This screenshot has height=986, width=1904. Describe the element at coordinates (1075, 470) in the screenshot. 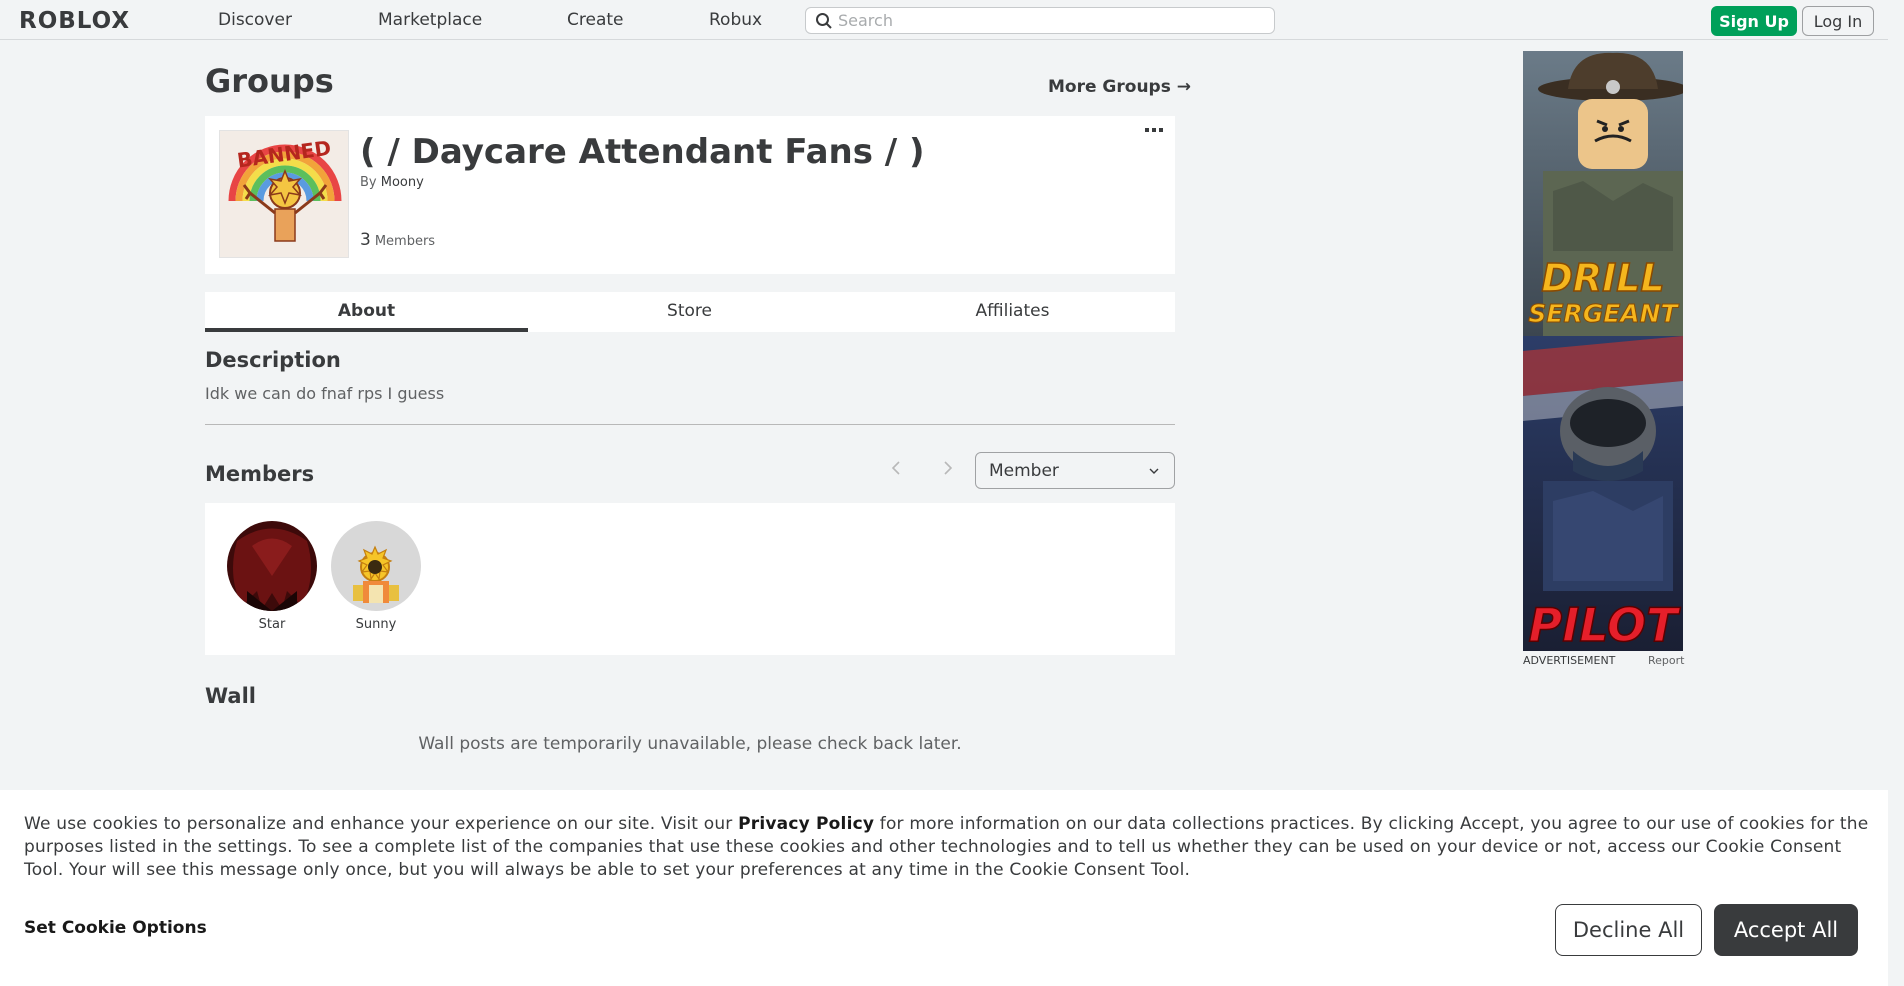

I see `role-select: Member` at that location.